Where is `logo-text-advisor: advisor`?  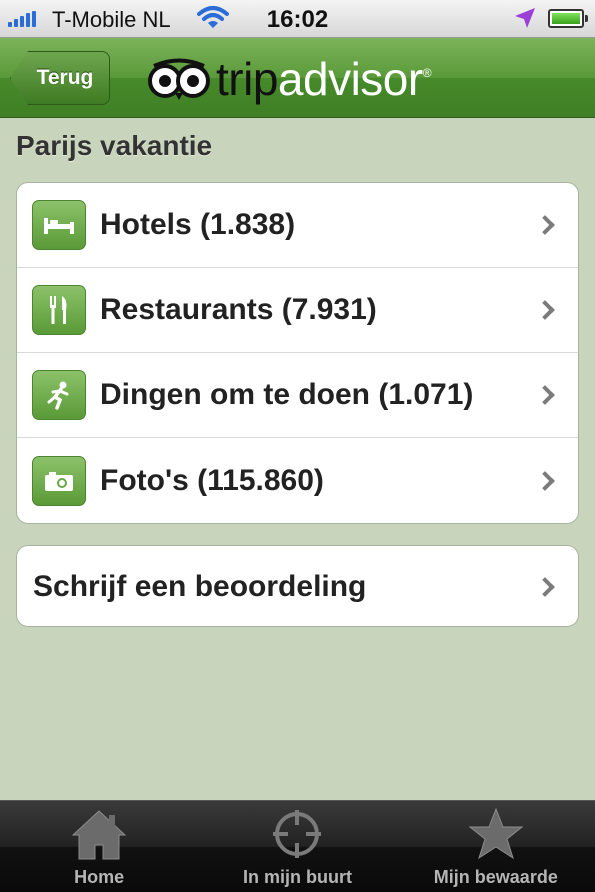 logo-text-advisor: advisor is located at coordinates (350, 79).